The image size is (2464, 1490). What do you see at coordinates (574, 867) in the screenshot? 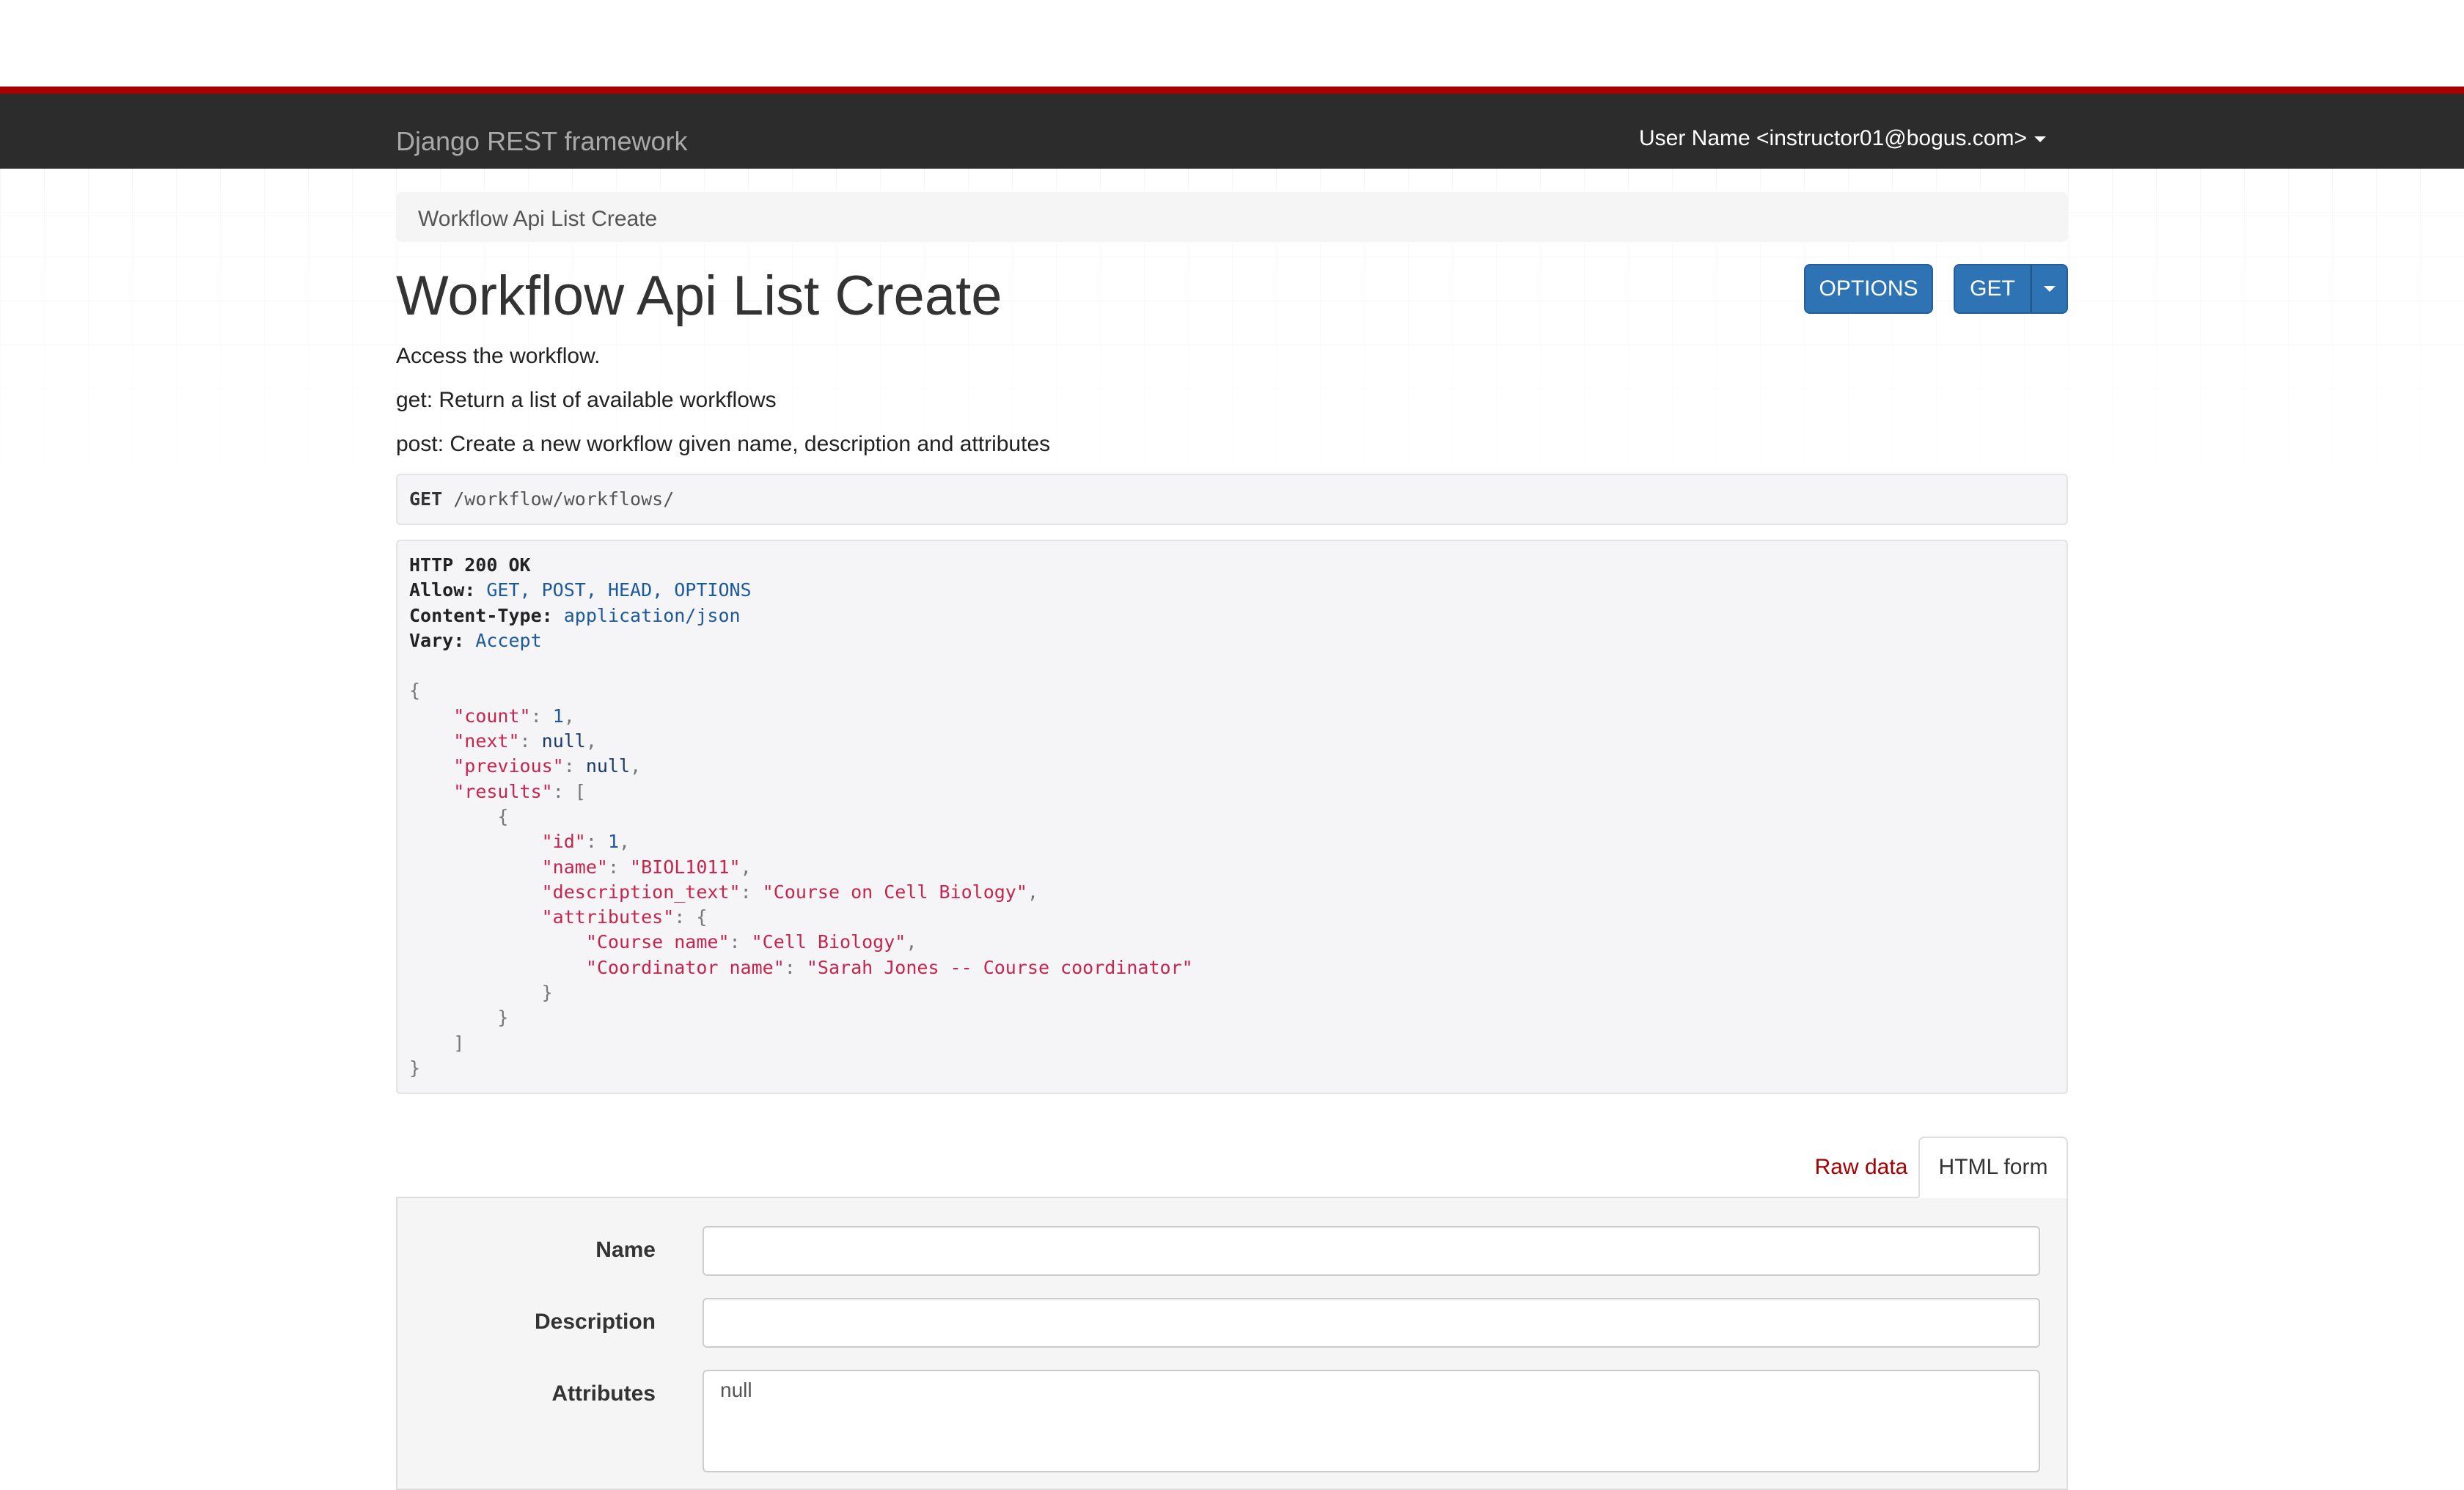
I see `json-key: "name"` at bounding box center [574, 867].